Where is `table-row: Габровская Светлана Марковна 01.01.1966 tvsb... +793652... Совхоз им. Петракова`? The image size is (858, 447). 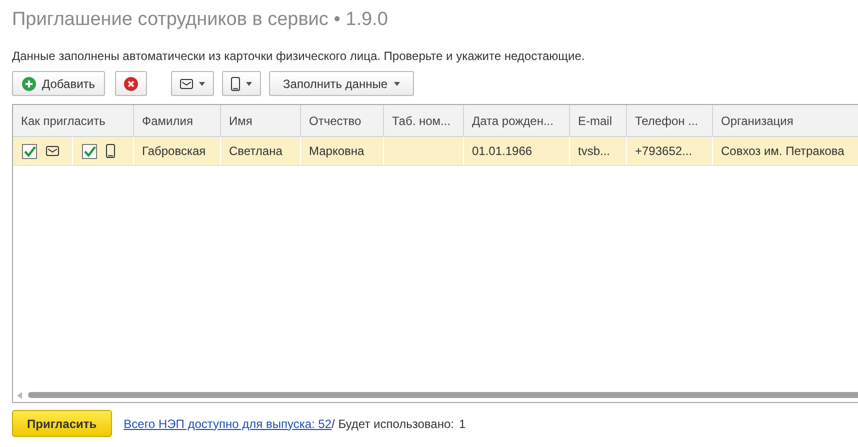 table-row: Габровская Светлана Марковна 01.01.1966 tvsb... +793652... Совхоз им. Петракова is located at coordinates (435, 151).